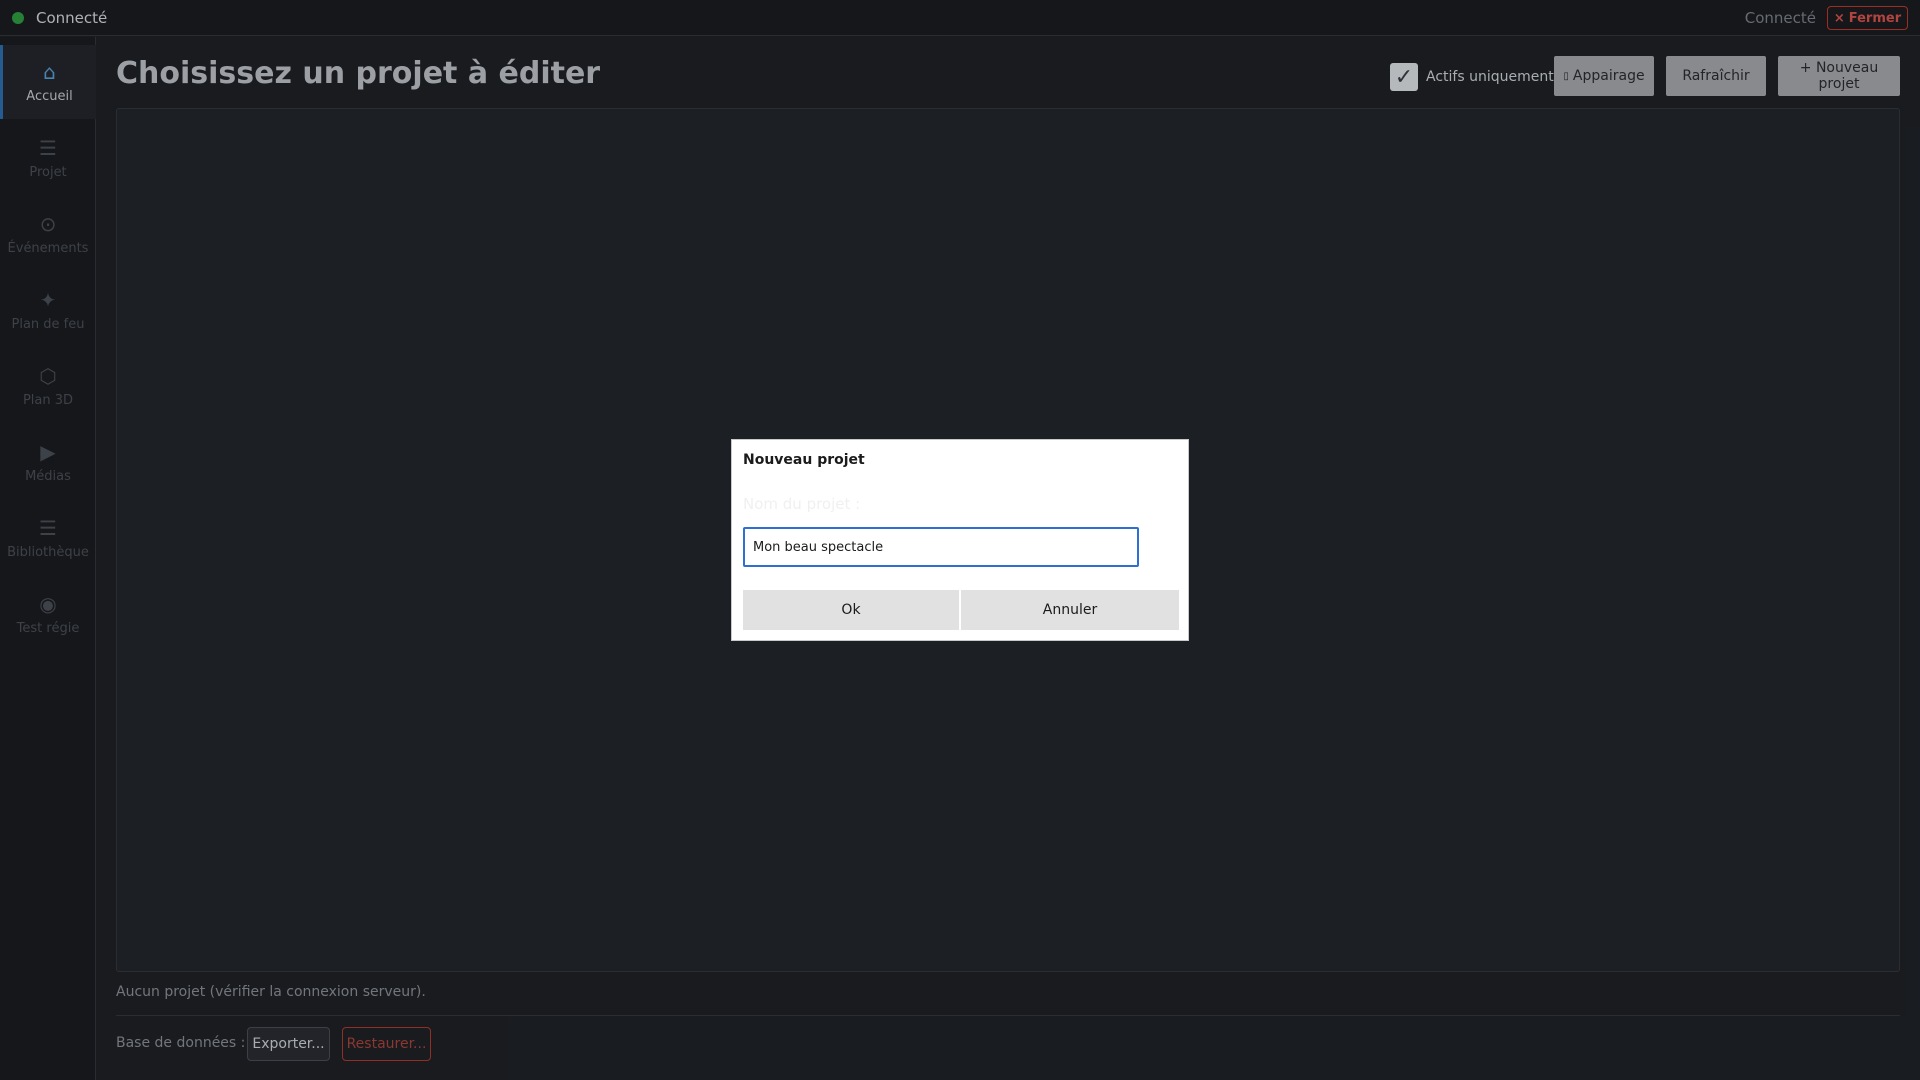 Image resolution: width=1920 pixels, height=1080 pixels. What do you see at coordinates (804, 460) in the screenshot?
I see `dialog-title: Nouveau projet` at bounding box center [804, 460].